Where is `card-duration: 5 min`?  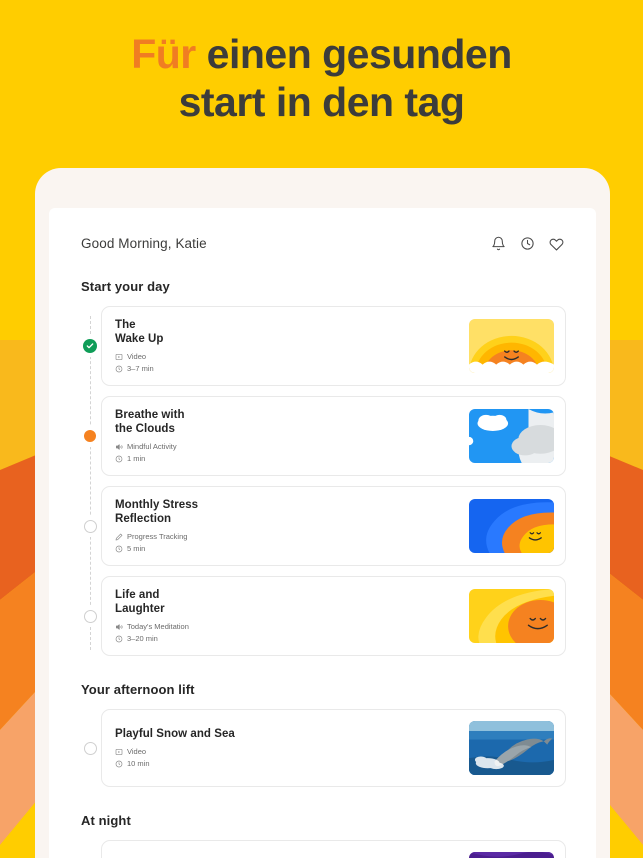 card-duration: 5 min is located at coordinates (288, 548).